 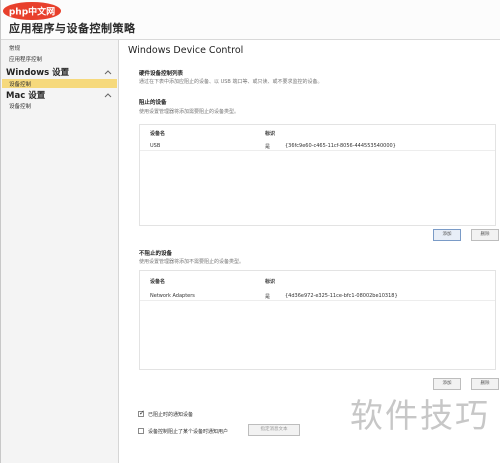 I want to click on custom-message-option: 设备控制阻止了某个设备时通知用户, so click(x=183, y=431).